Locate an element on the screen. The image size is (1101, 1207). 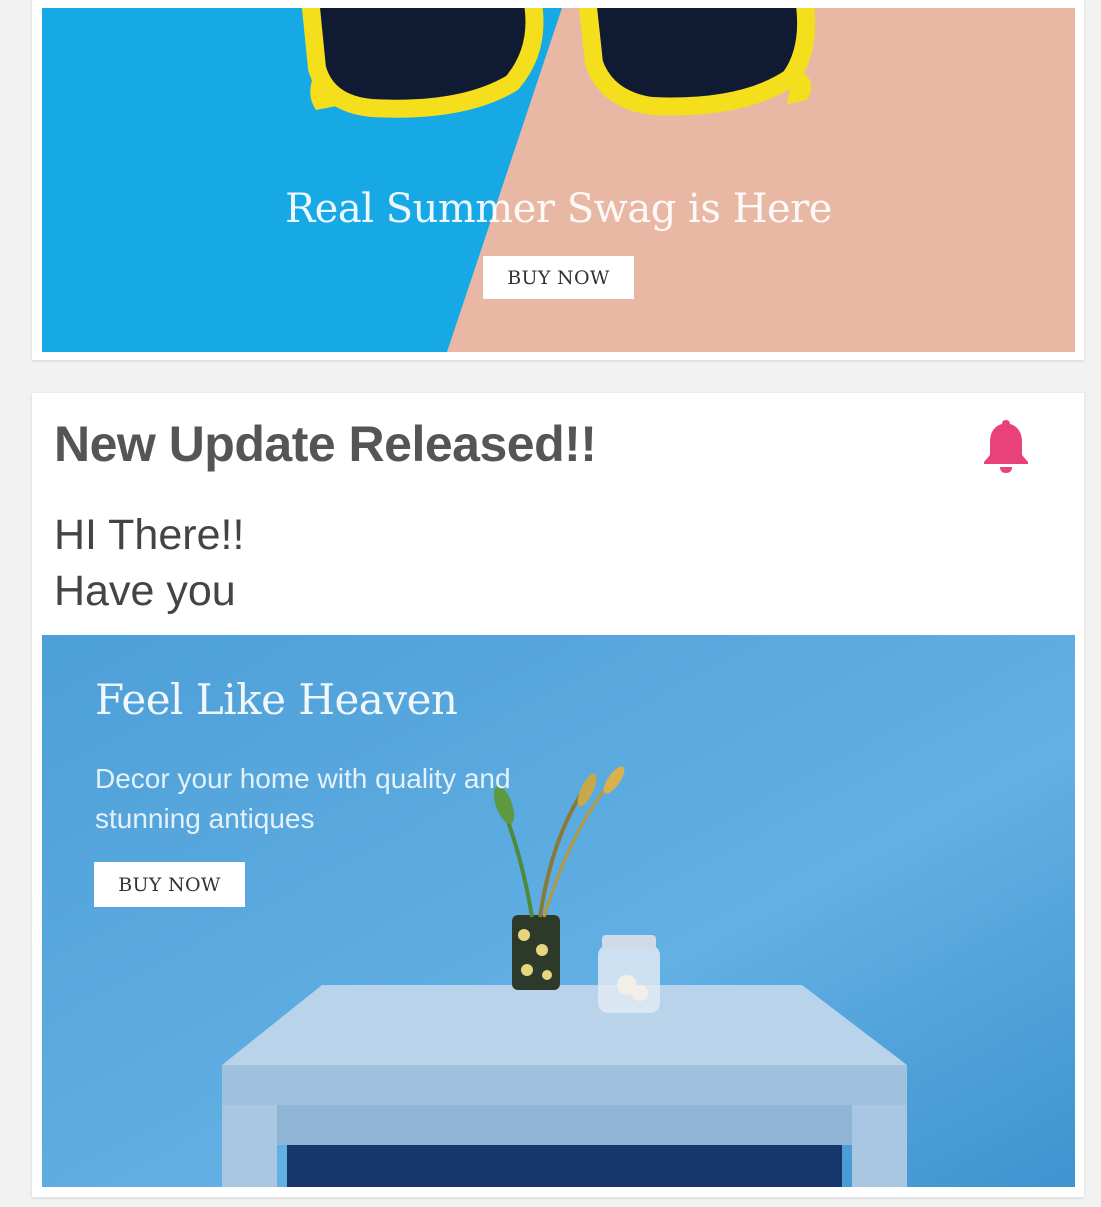
decor-buy-now-button: BUY NOW is located at coordinates (169, 884).